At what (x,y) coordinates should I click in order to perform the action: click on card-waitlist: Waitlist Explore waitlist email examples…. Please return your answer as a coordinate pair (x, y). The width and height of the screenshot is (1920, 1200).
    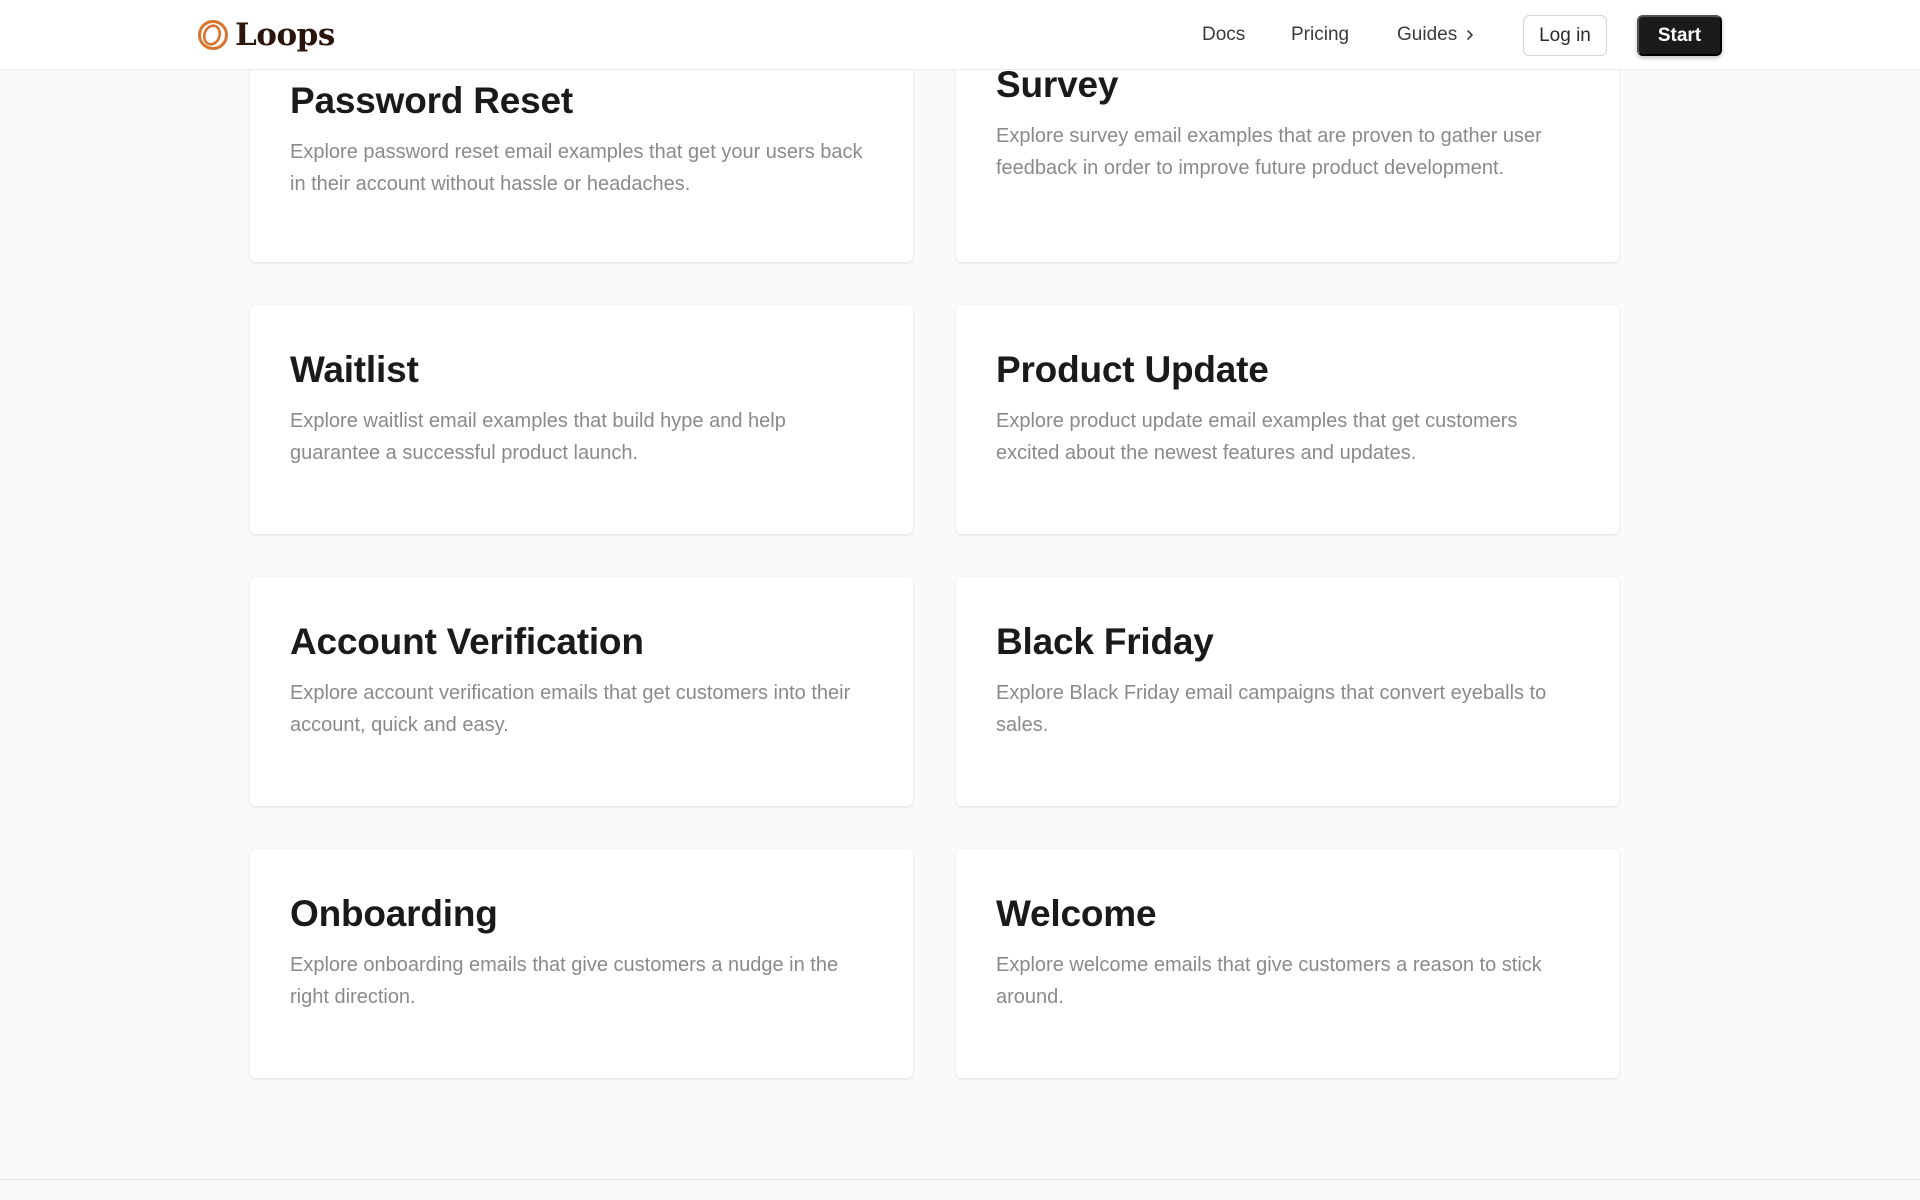
    Looking at the image, I should click on (581, 419).